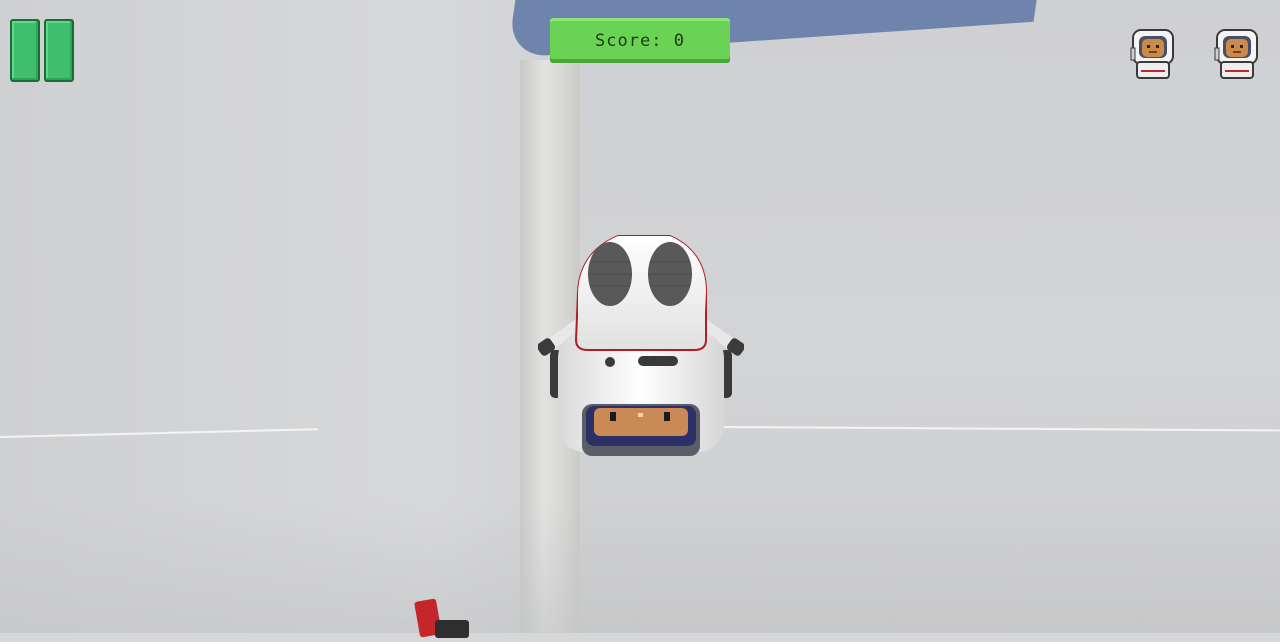  Describe the element at coordinates (42, 50) in the screenshot. I see `pause-button` at that location.